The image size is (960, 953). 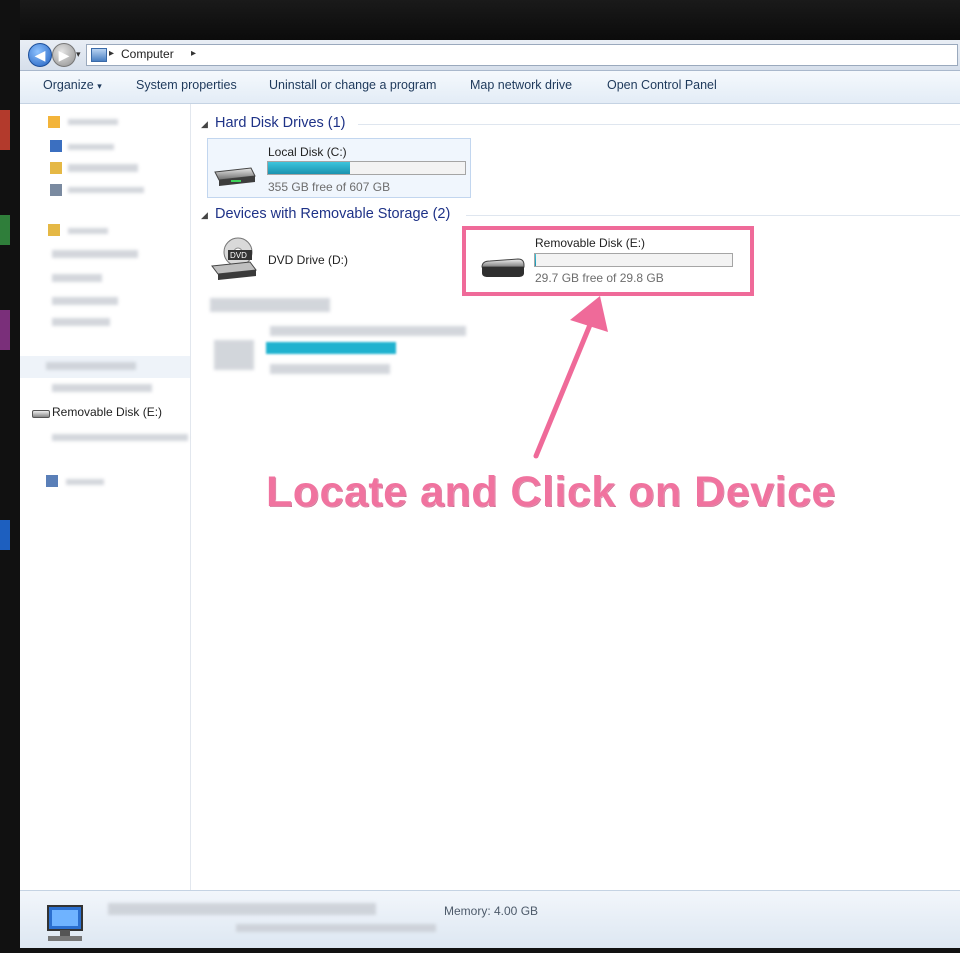 What do you see at coordinates (52, 481) in the screenshot?
I see `network-icon` at bounding box center [52, 481].